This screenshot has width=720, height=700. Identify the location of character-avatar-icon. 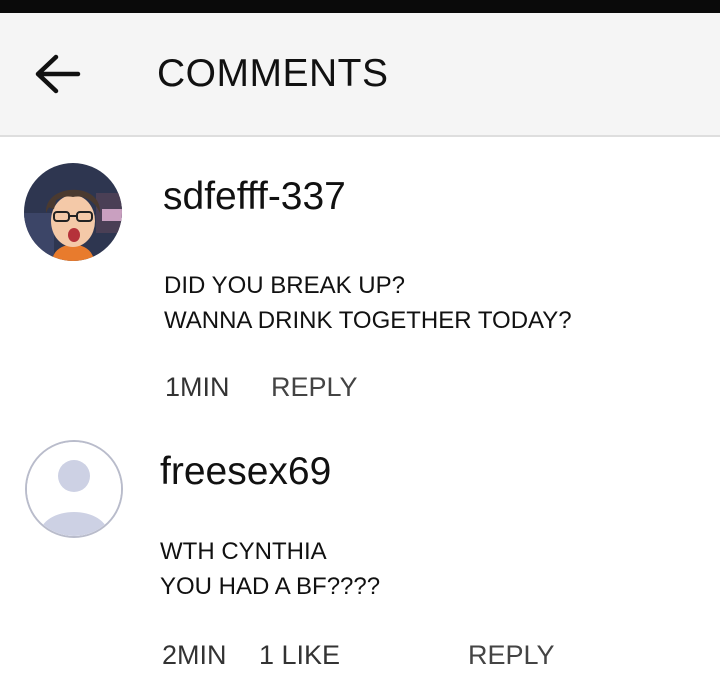
(73, 212).